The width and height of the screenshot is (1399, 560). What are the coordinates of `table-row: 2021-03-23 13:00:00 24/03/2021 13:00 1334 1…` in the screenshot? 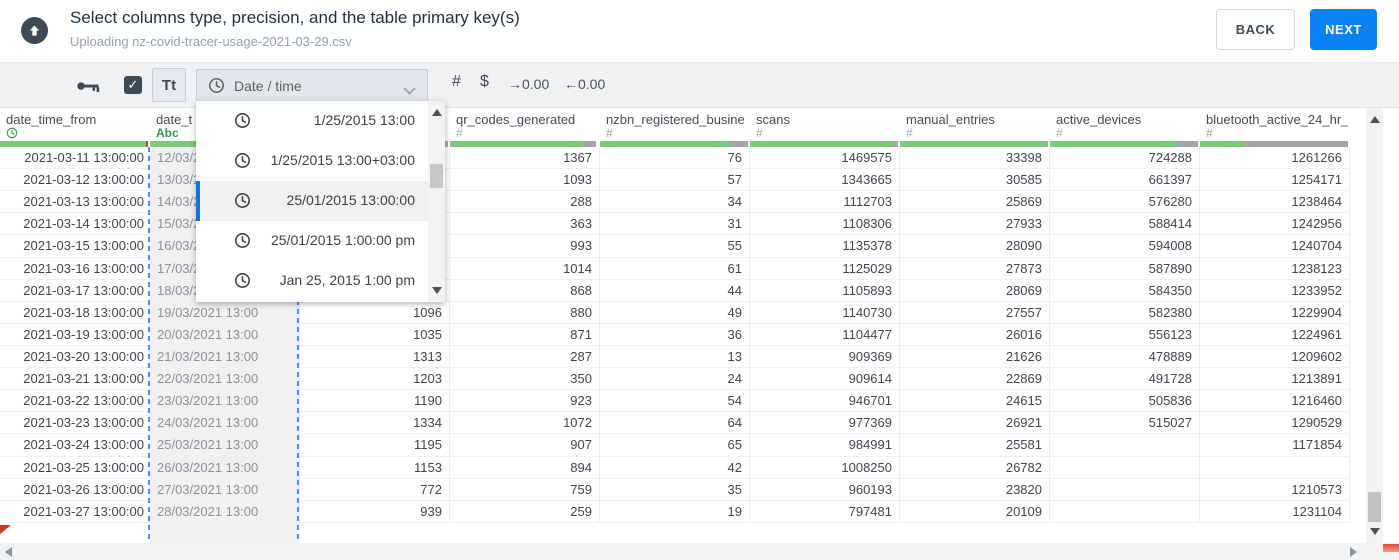 It's located at (675, 423).